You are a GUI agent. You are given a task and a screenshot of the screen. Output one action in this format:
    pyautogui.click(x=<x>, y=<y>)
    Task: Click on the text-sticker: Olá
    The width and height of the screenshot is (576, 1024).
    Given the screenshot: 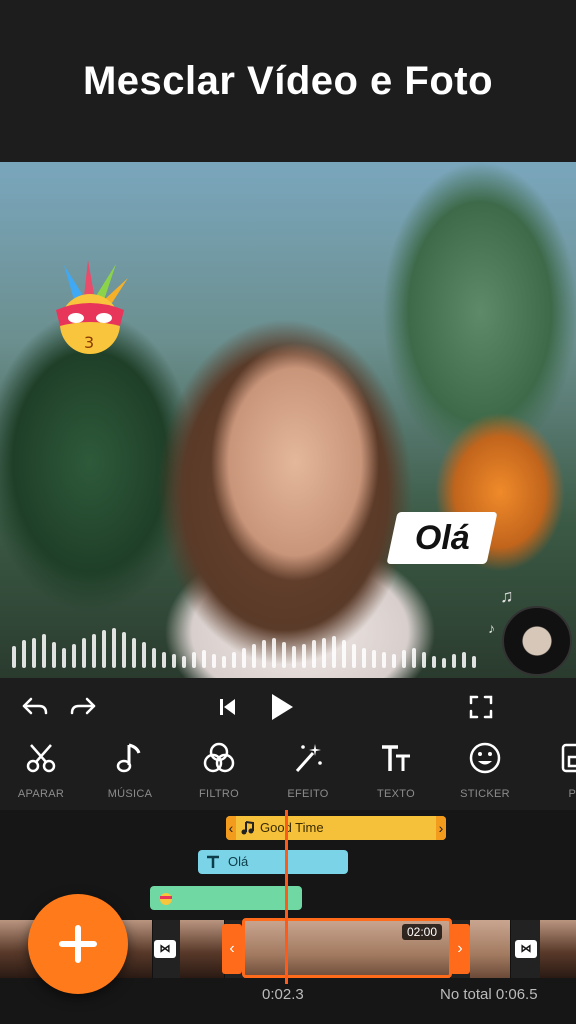 What is the action you would take?
    pyautogui.click(x=442, y=538)
    